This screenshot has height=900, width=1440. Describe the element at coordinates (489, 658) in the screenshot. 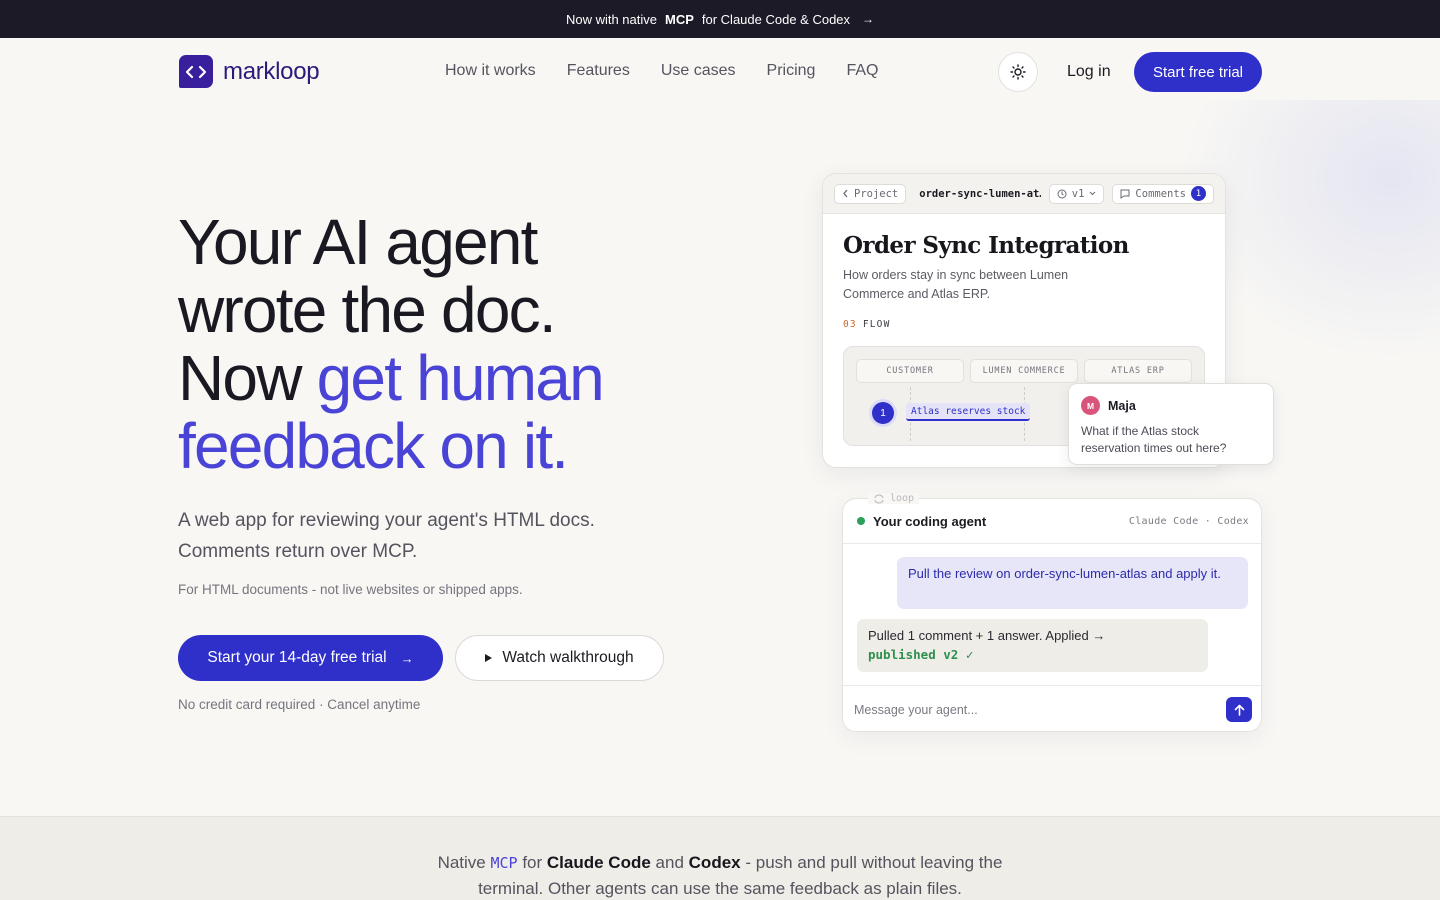

I see `play-icon` at that location.